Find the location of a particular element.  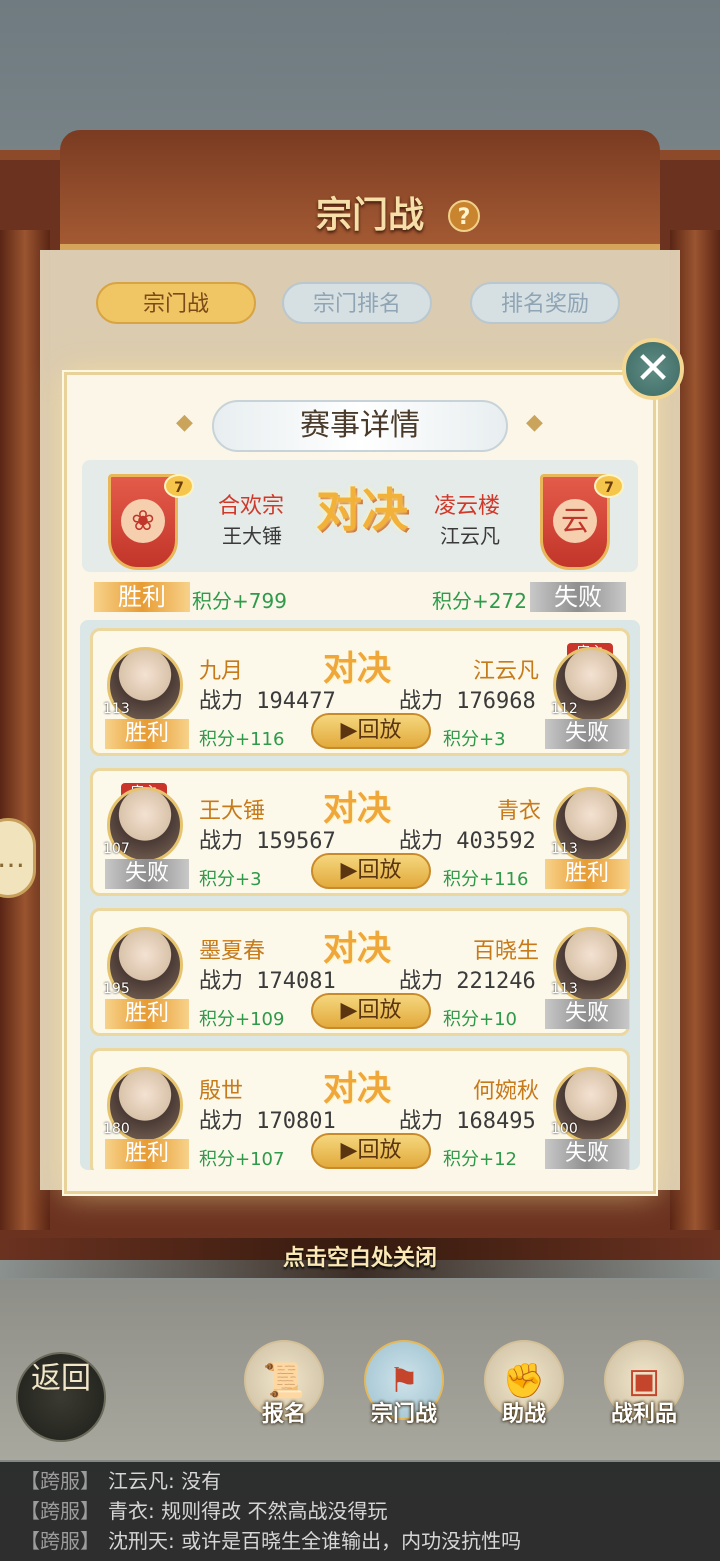

chat-text: 沈刑天: 或许是百晓生全谁输出，内功没抗性吗 is located at coordinates (315, 1541).